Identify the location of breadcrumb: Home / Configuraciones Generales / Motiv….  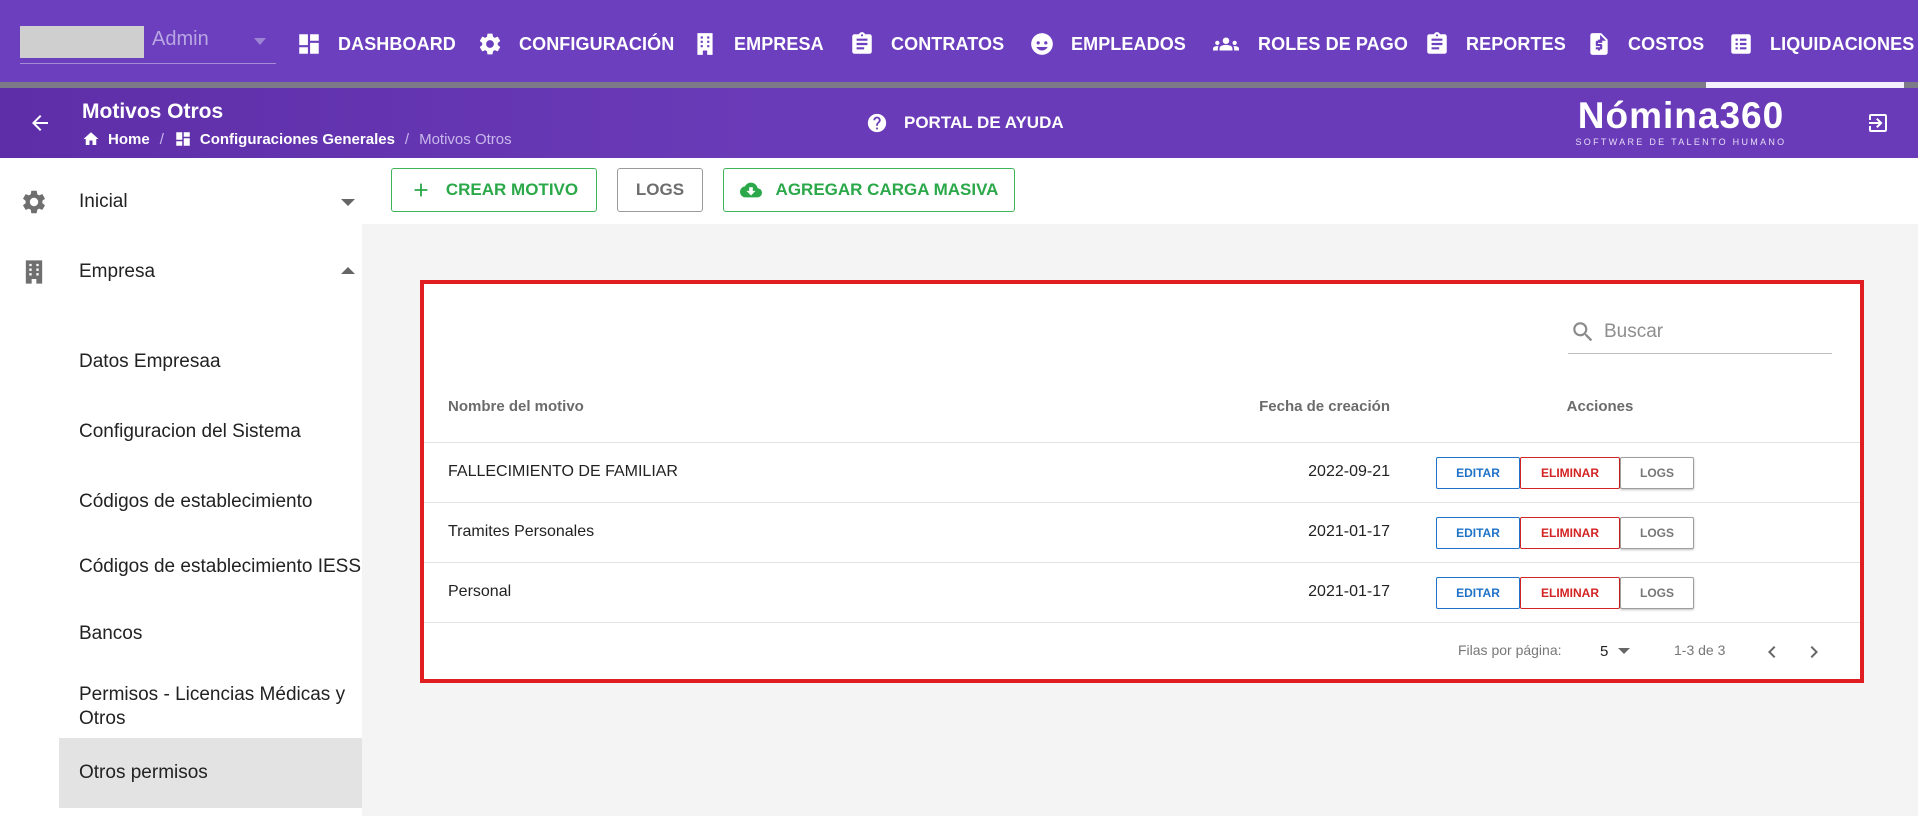
(297, 139).